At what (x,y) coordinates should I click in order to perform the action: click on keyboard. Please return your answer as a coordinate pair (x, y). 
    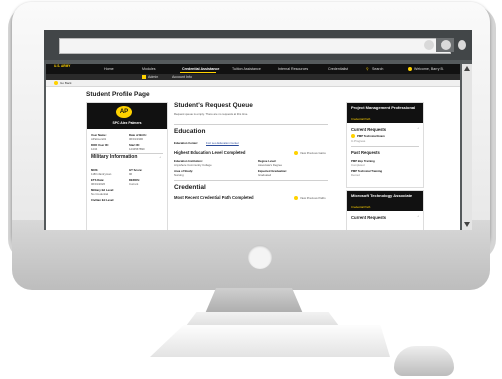
    Looking at the image, I should click on (270, 341).